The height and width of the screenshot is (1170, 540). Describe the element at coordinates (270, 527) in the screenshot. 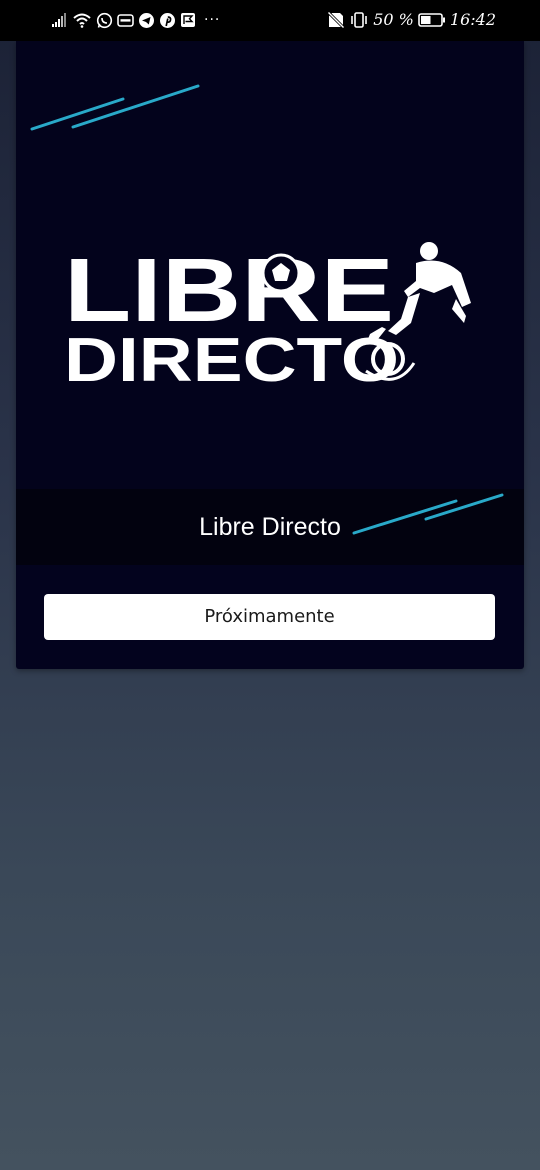

I see `title-strip: Libre Directo` at that location.